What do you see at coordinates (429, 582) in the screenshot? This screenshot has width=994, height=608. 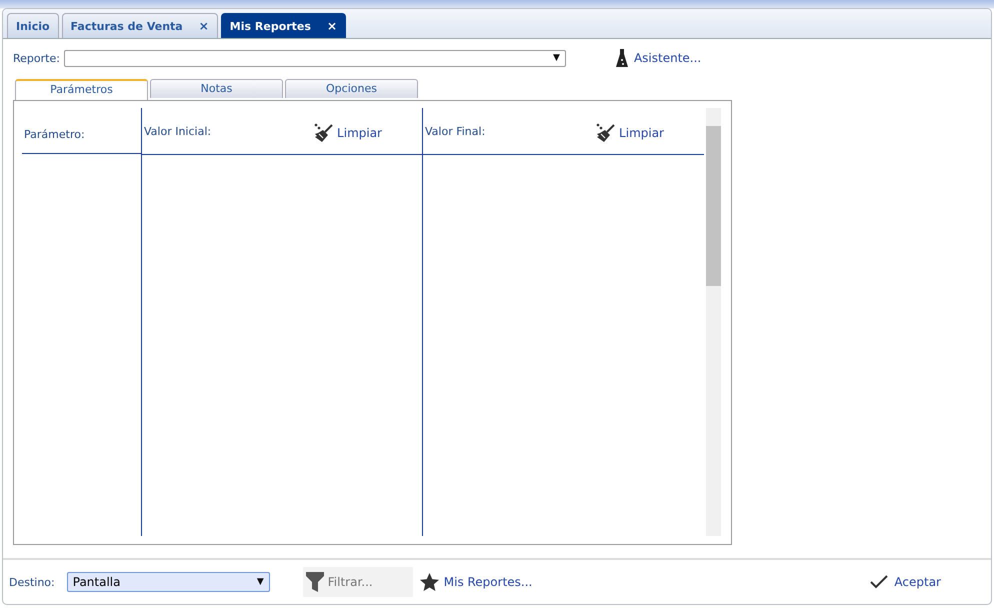 I see `star-icon` at bounding box center [429, 582].